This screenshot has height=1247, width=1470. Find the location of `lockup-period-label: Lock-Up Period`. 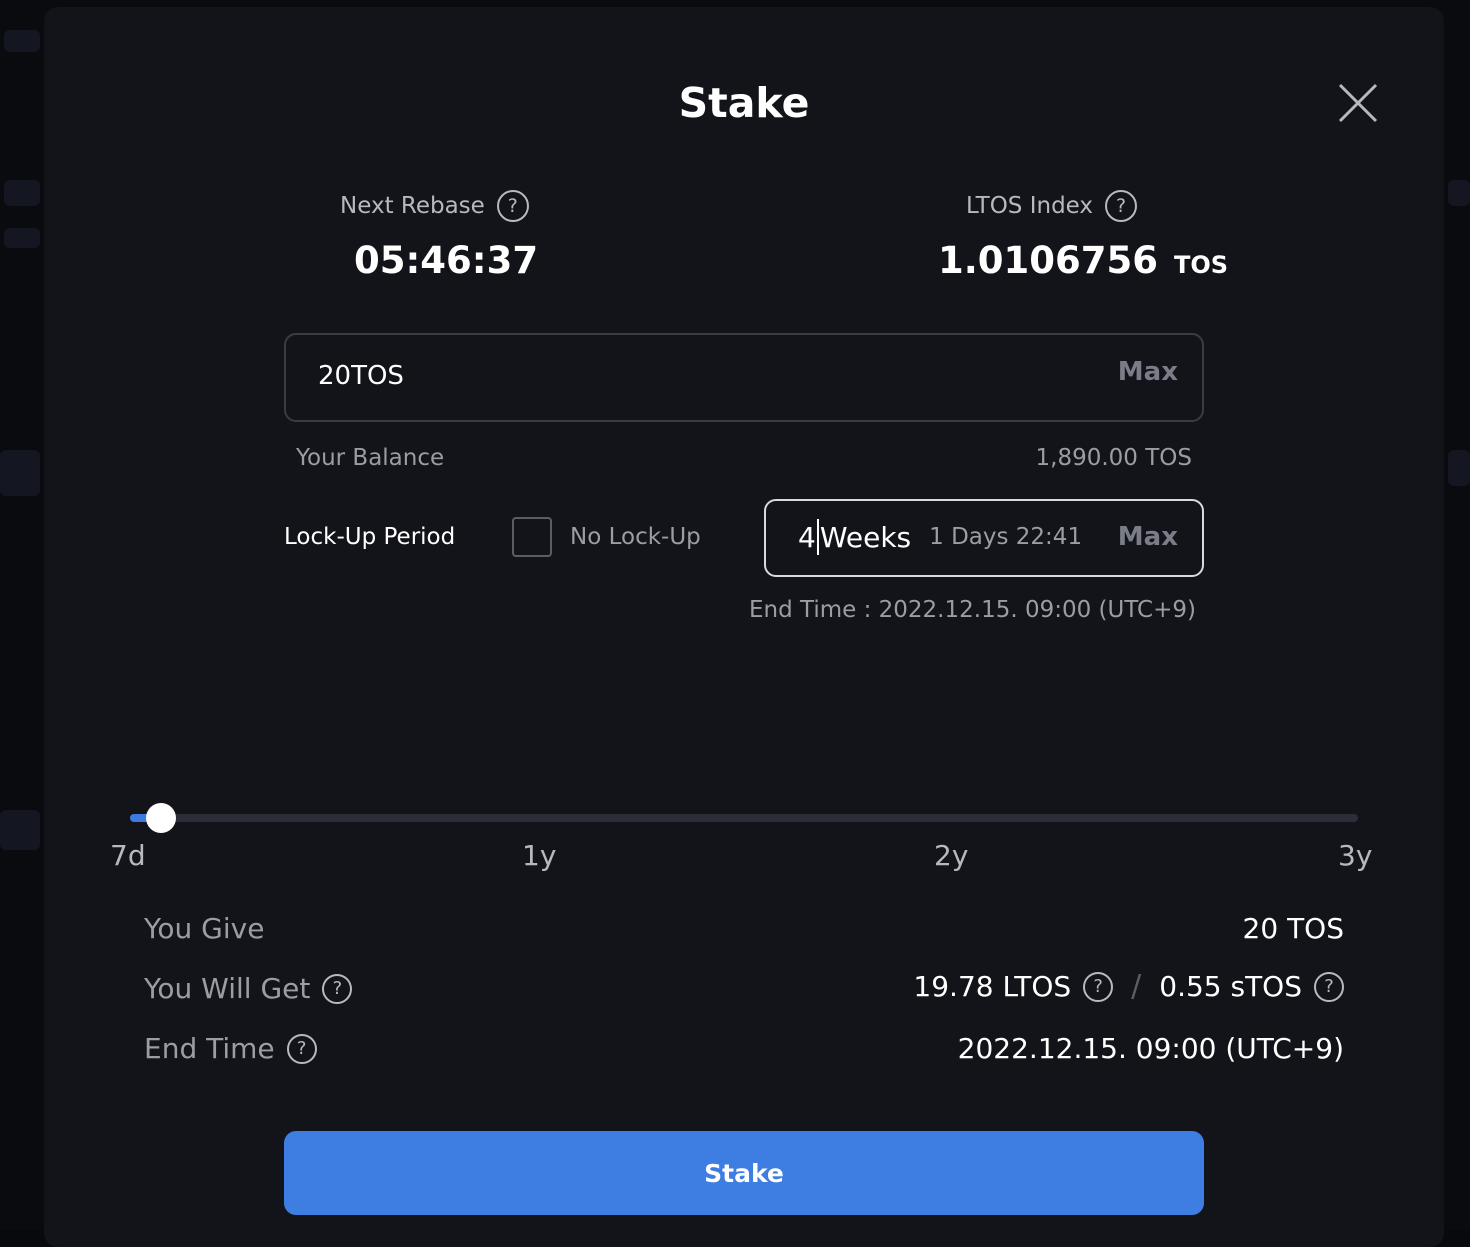

lockup-period-label: Lock-Up Period is located at coordinates (370, 537).